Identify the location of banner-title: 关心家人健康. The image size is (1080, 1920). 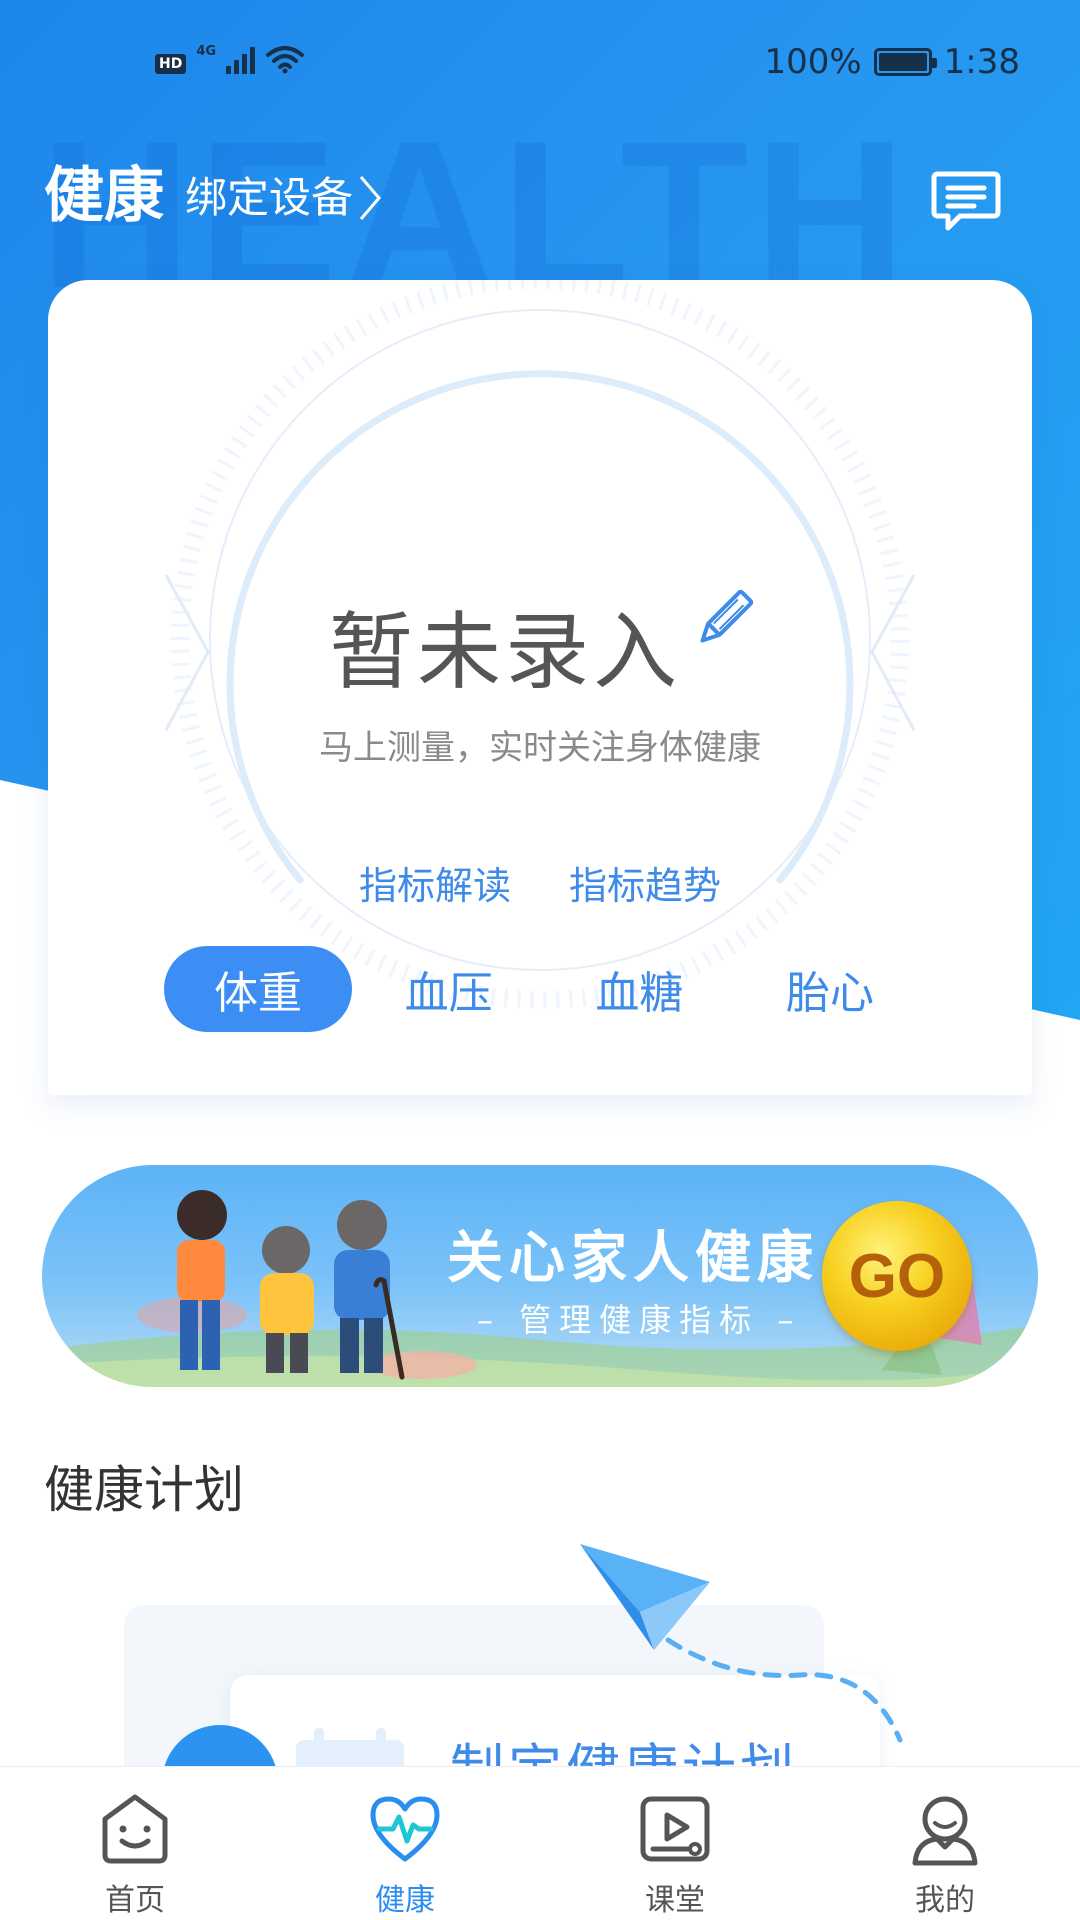
(633, 1258).